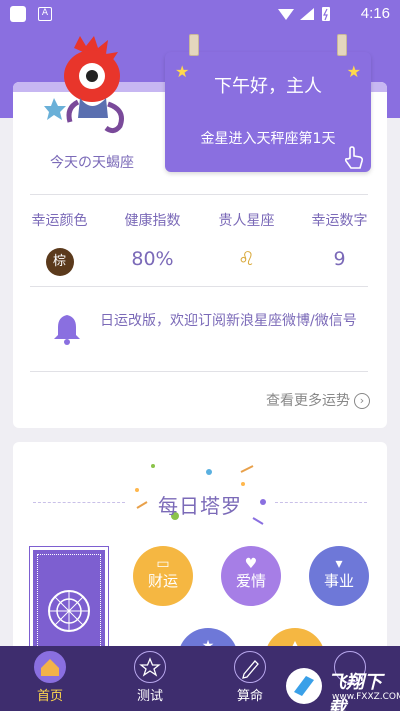 This screenshot has height=711, width=400. I want to click on greeting-text: 下午好，主人, so click(268, 86).